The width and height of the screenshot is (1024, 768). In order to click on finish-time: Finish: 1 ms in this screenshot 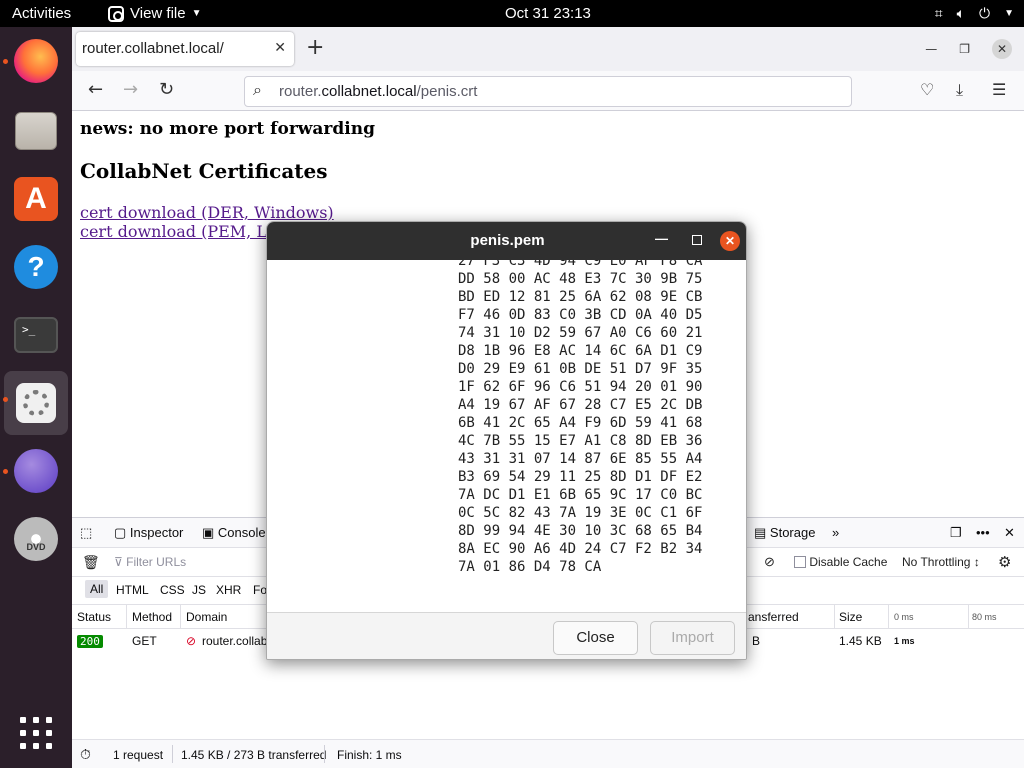, I will do `click(369, 755)`.